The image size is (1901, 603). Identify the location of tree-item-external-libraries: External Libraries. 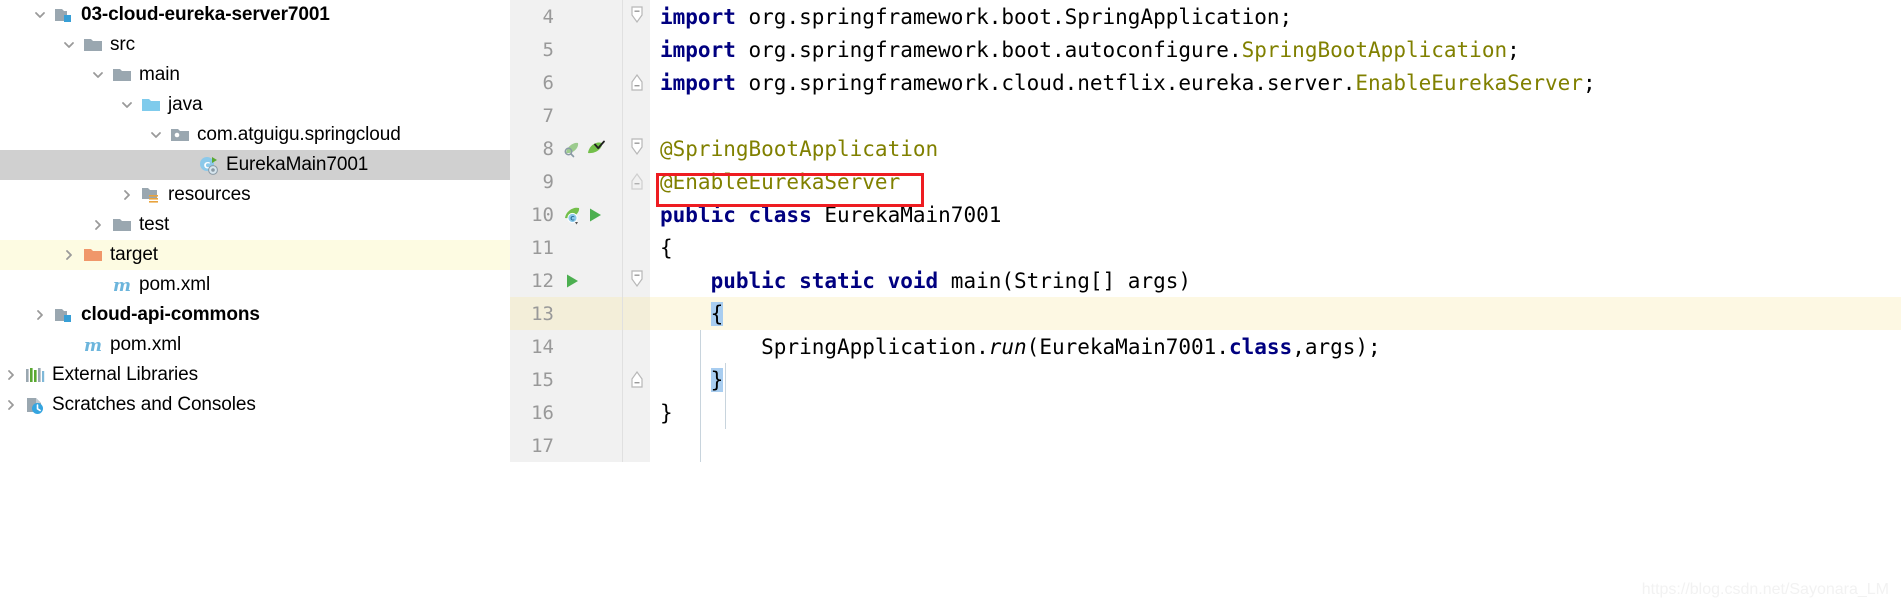
(255, 375).